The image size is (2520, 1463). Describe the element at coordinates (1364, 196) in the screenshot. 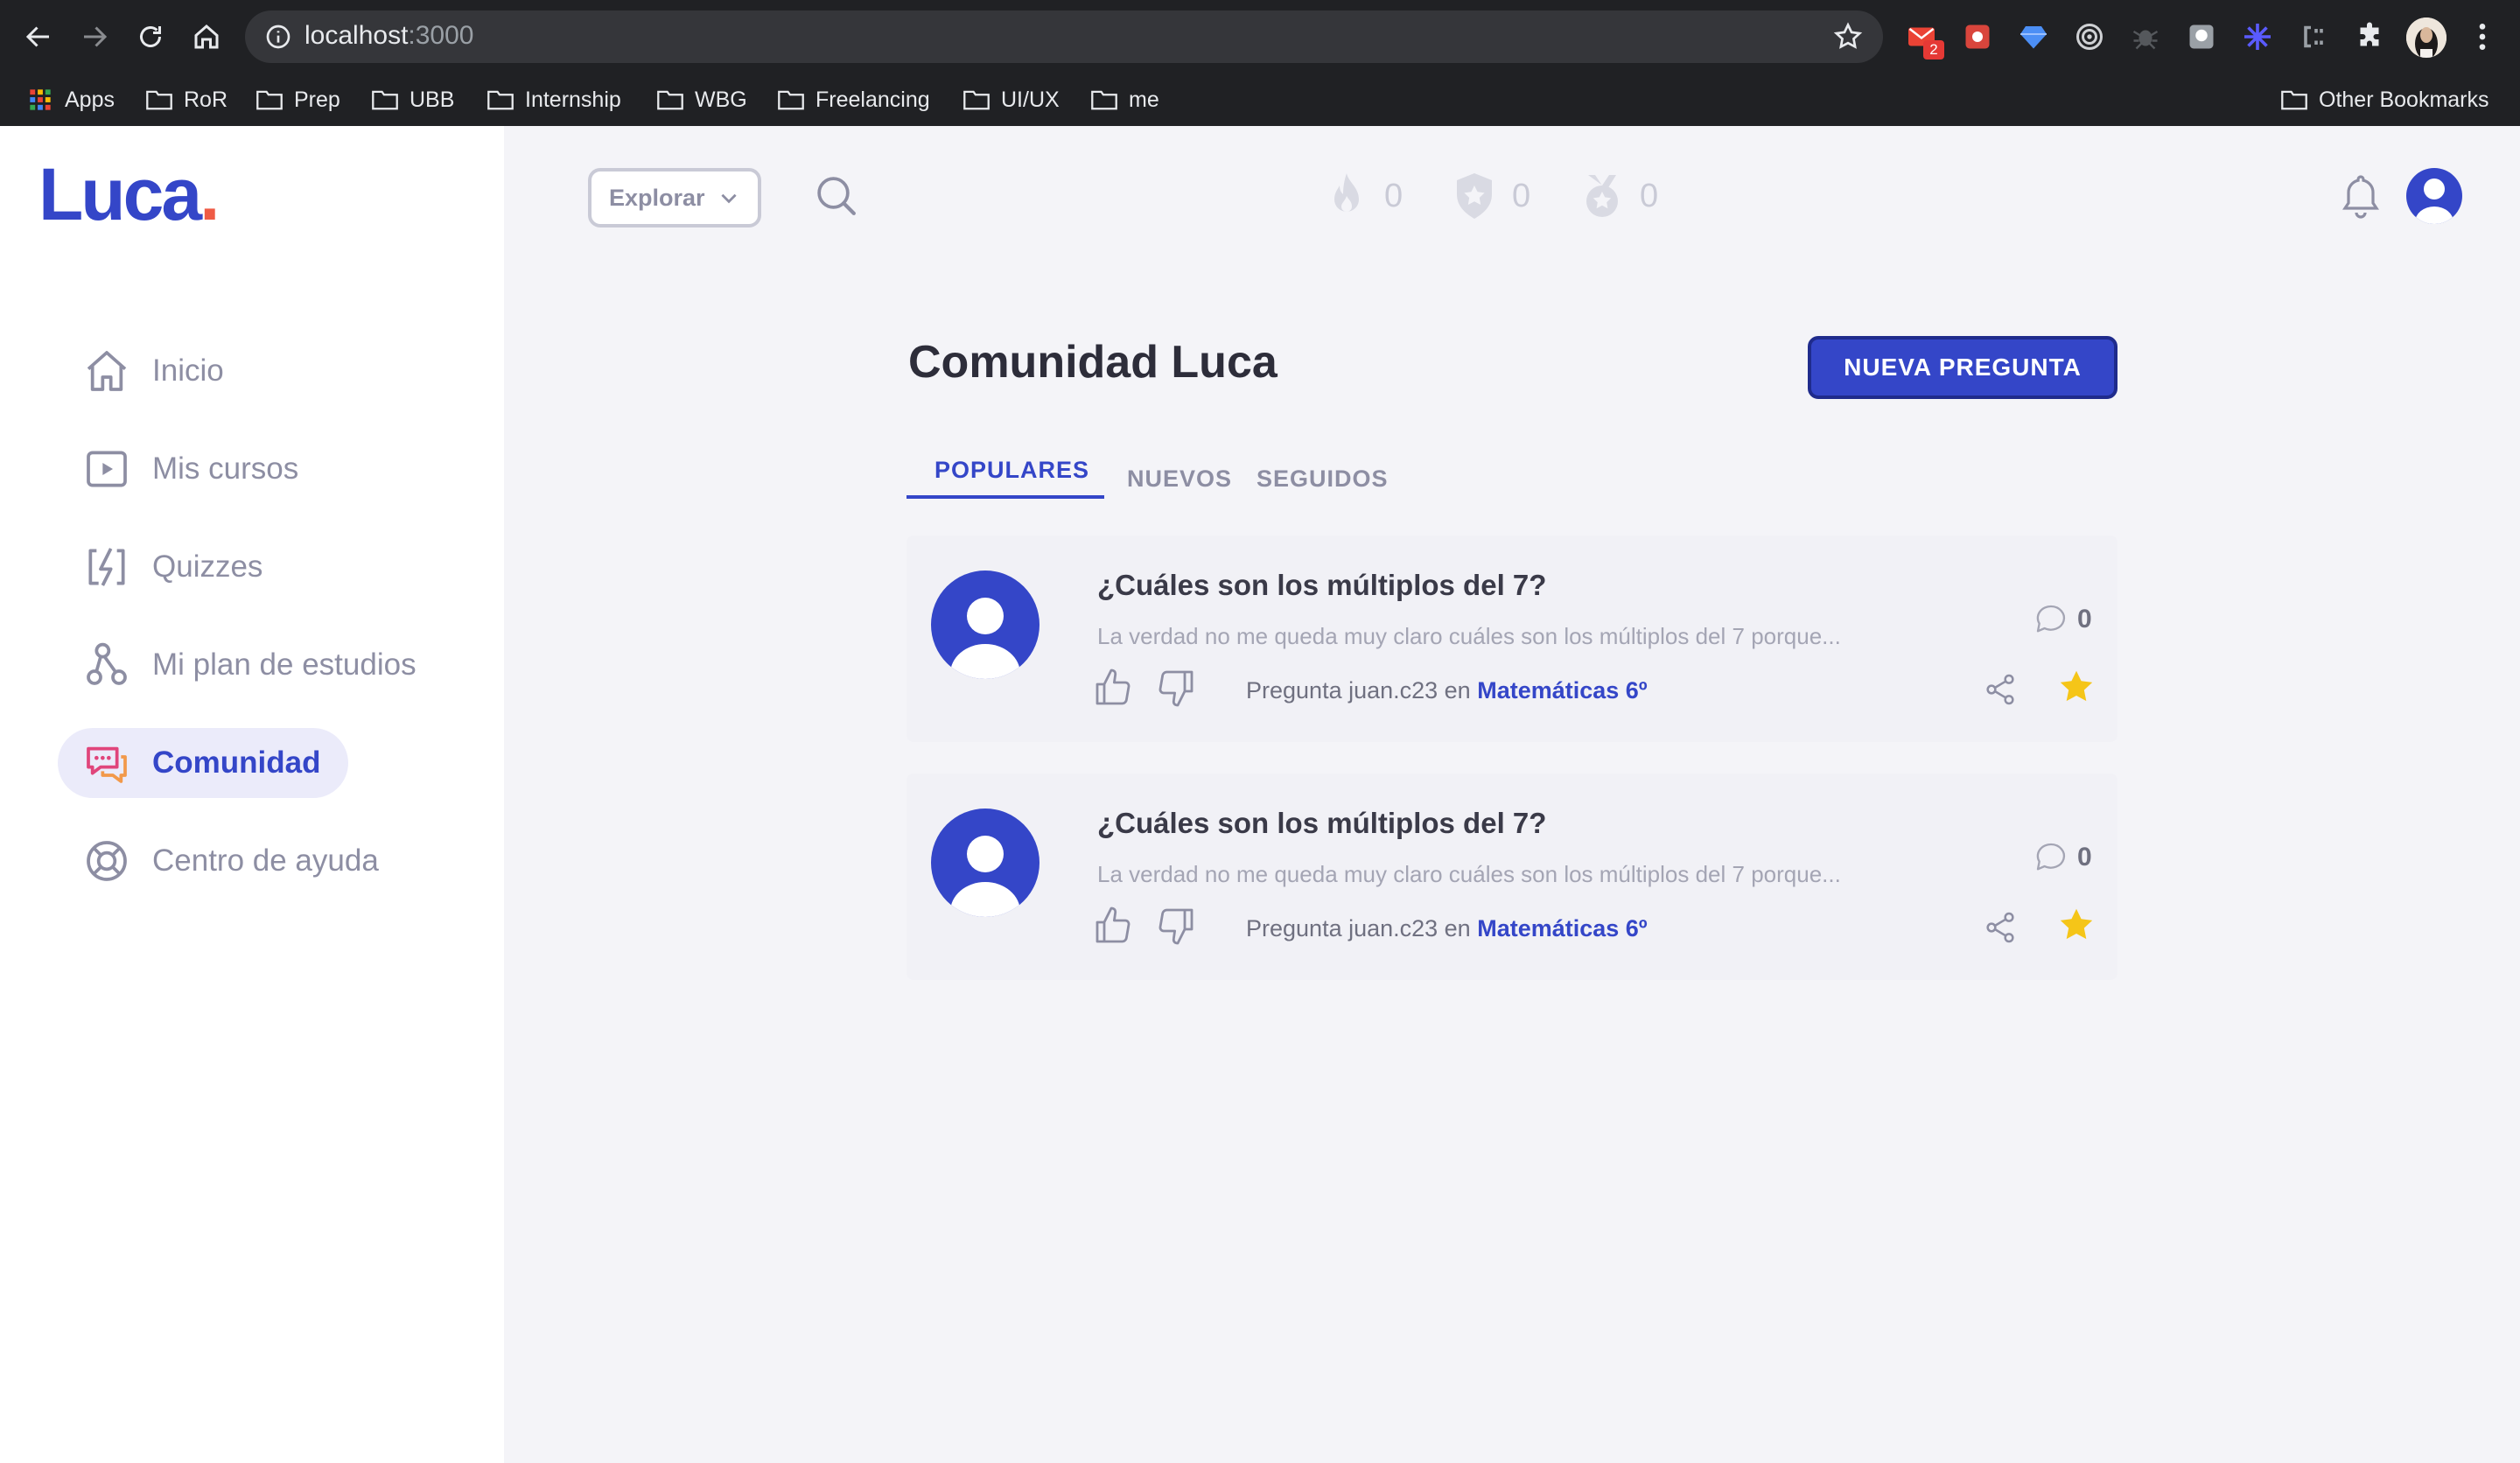

I see `streak-stat: 0` at that location.